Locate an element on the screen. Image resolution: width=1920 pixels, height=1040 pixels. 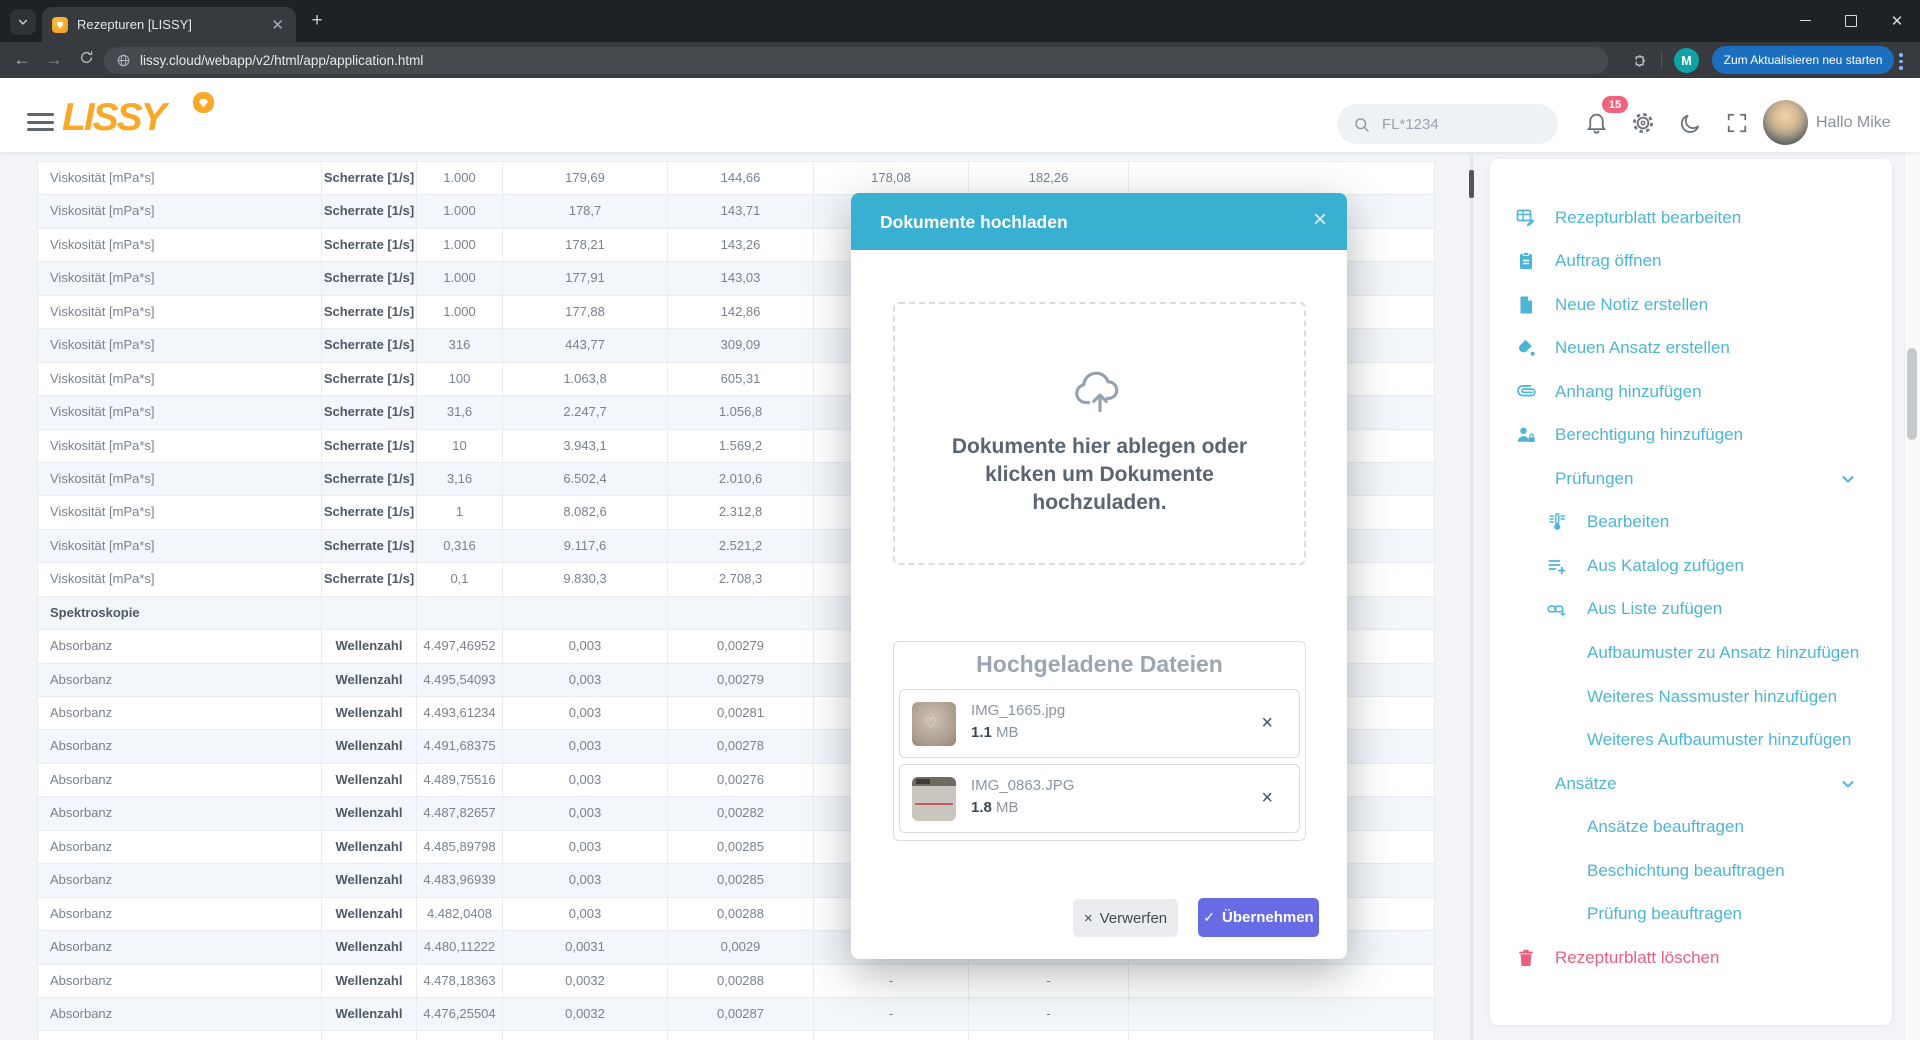
sidebar-item-bearbeiten: Bearbeiten is located at coordinates (1691, 522).